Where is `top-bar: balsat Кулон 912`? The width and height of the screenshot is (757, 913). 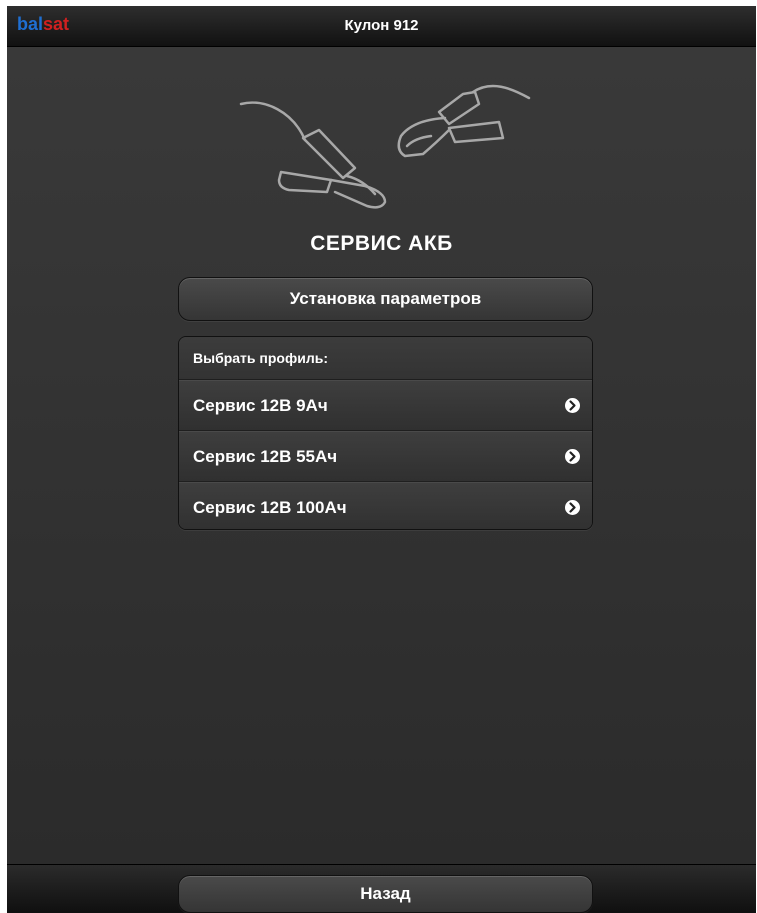 top-bar: balsat Кулон 912 is located at coordinates (381, 26).